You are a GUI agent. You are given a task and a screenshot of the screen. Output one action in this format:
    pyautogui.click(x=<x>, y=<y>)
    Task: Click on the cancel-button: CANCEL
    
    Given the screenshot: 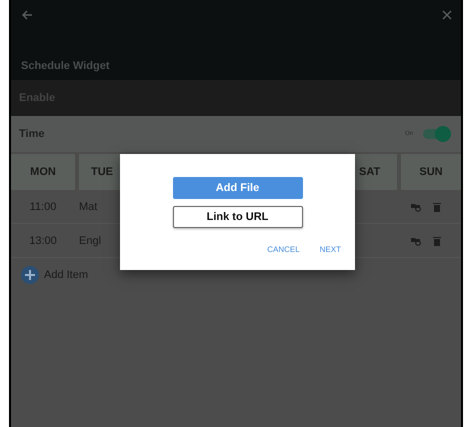 What is the action you would take?
    pyautogui.click(x=283, y=249)
    